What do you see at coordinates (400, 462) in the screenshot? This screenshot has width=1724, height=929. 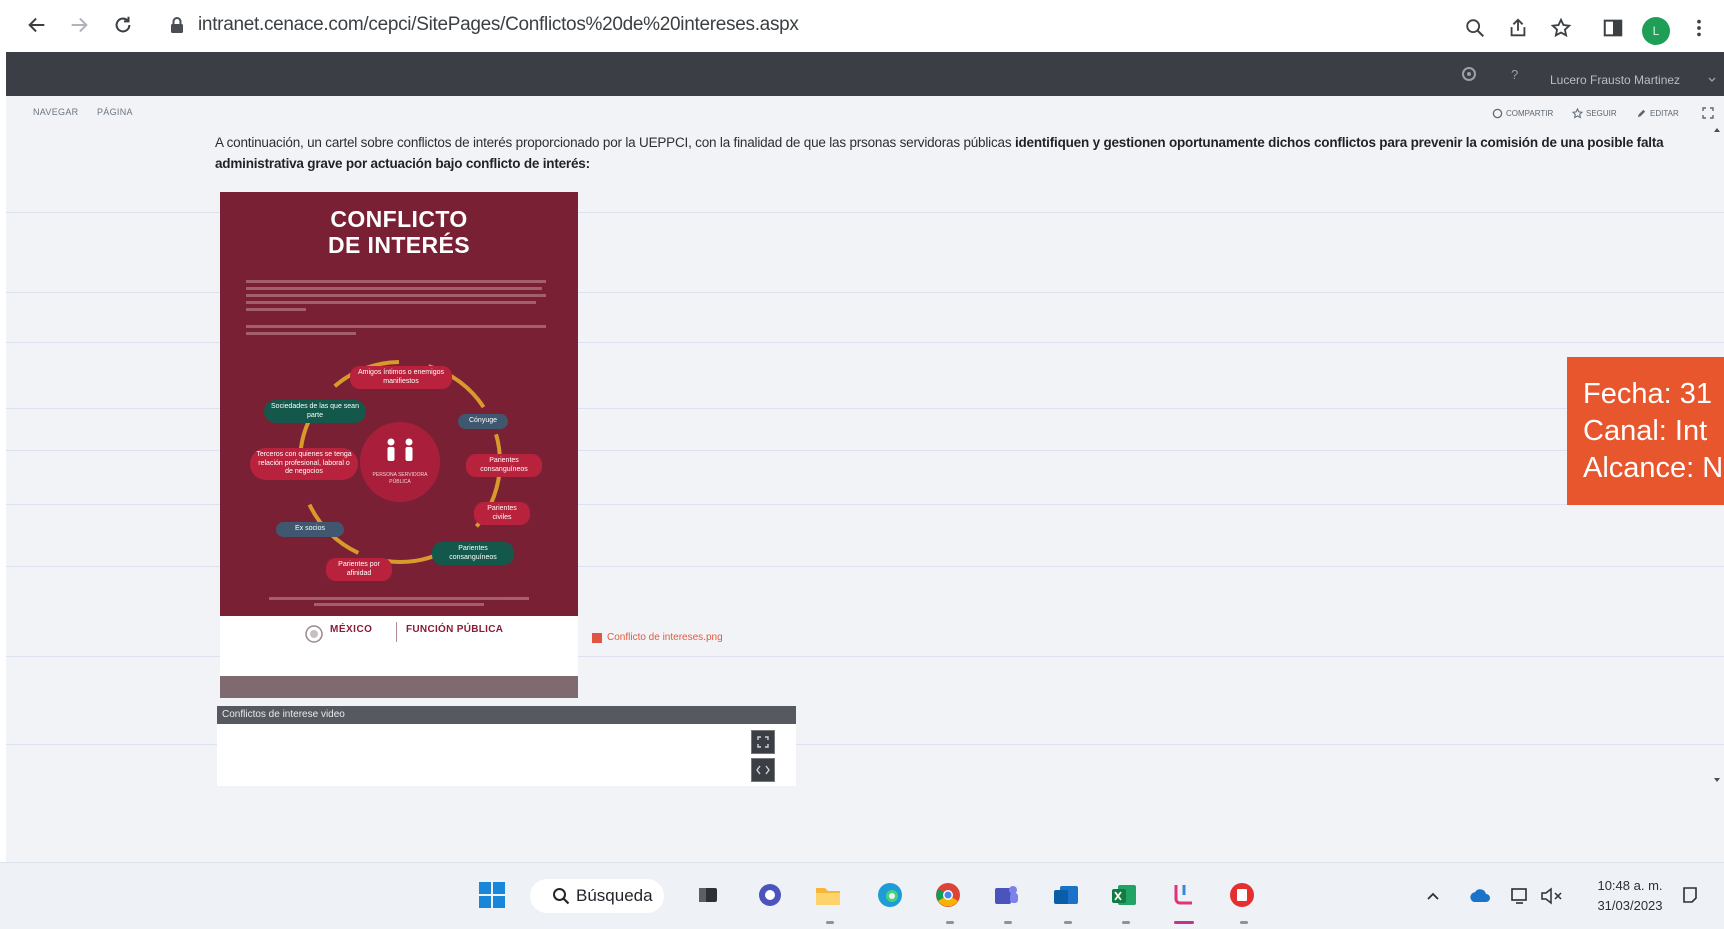 I see `diagram-center` at bounding box center [400, 462].